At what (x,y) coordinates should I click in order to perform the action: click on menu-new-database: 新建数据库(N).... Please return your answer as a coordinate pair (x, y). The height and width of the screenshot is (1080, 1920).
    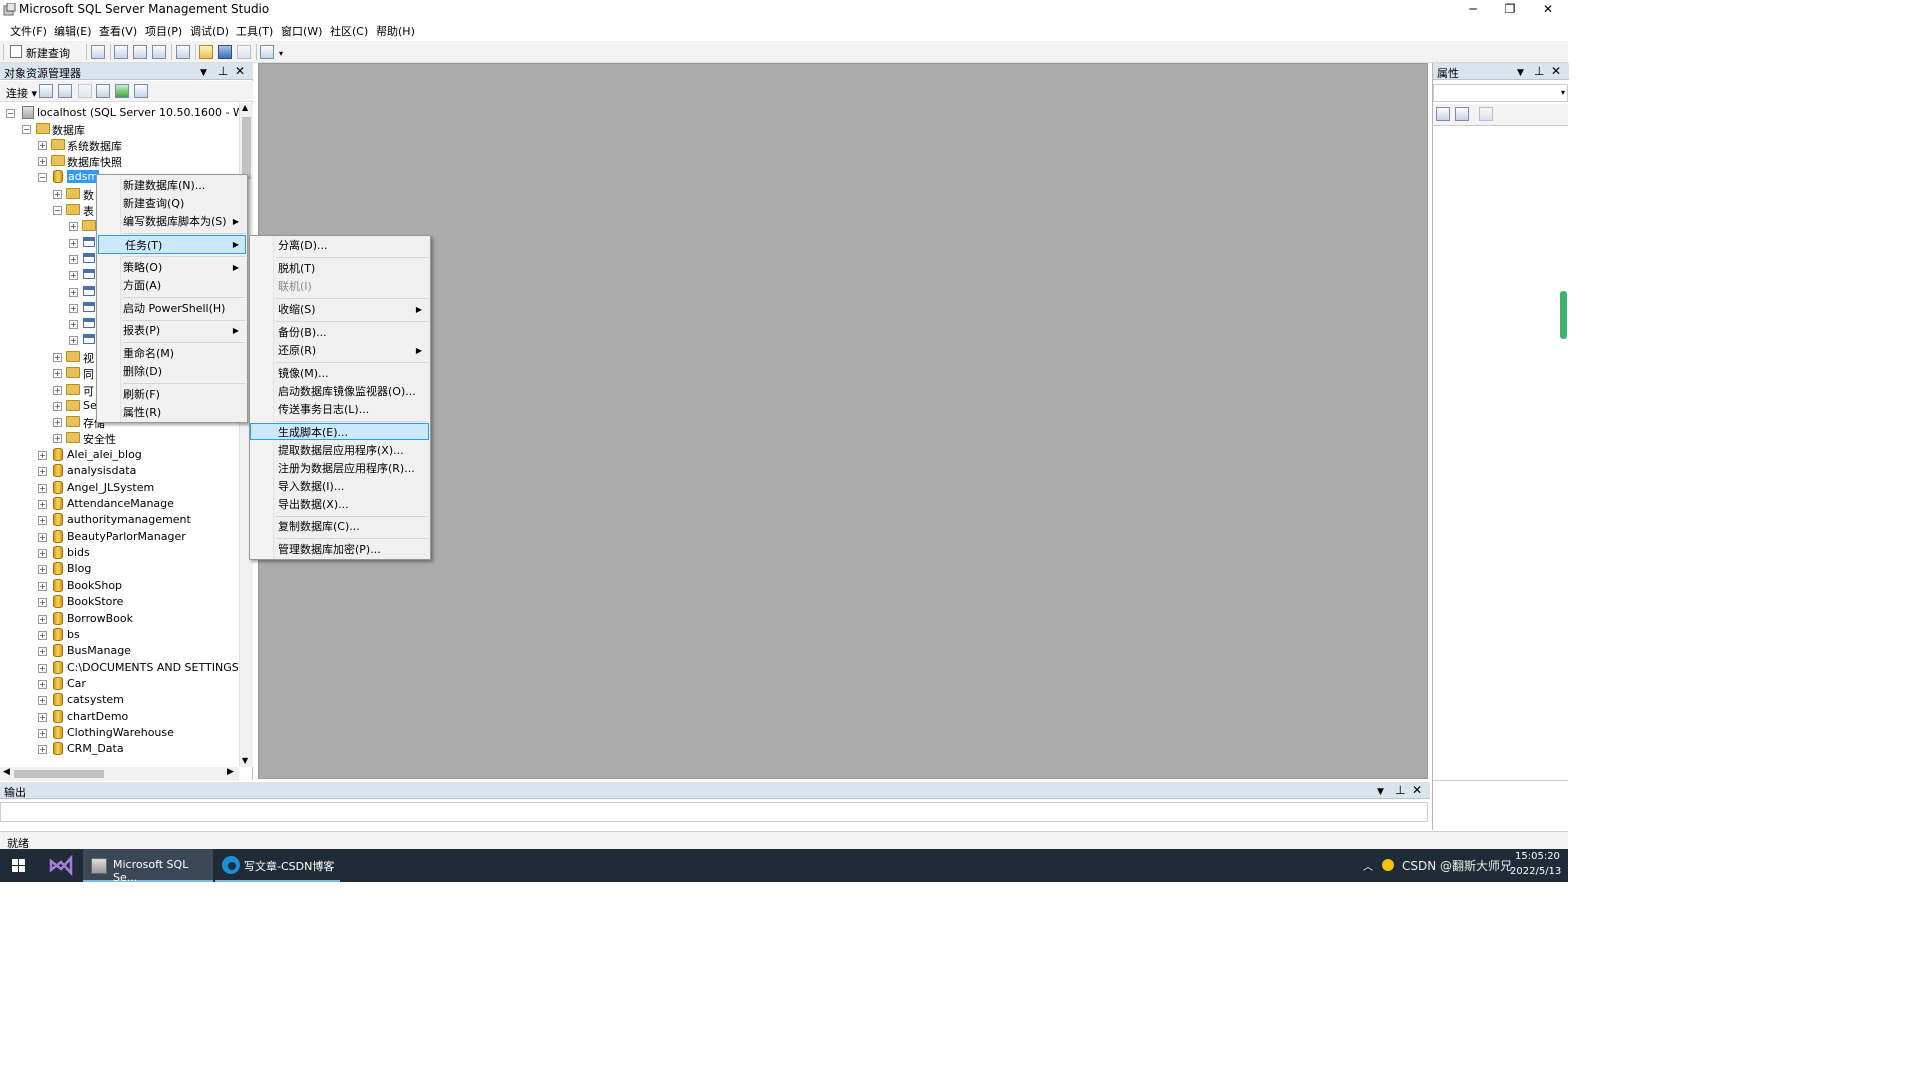
    Looking at the image, I should click on (172, 185).